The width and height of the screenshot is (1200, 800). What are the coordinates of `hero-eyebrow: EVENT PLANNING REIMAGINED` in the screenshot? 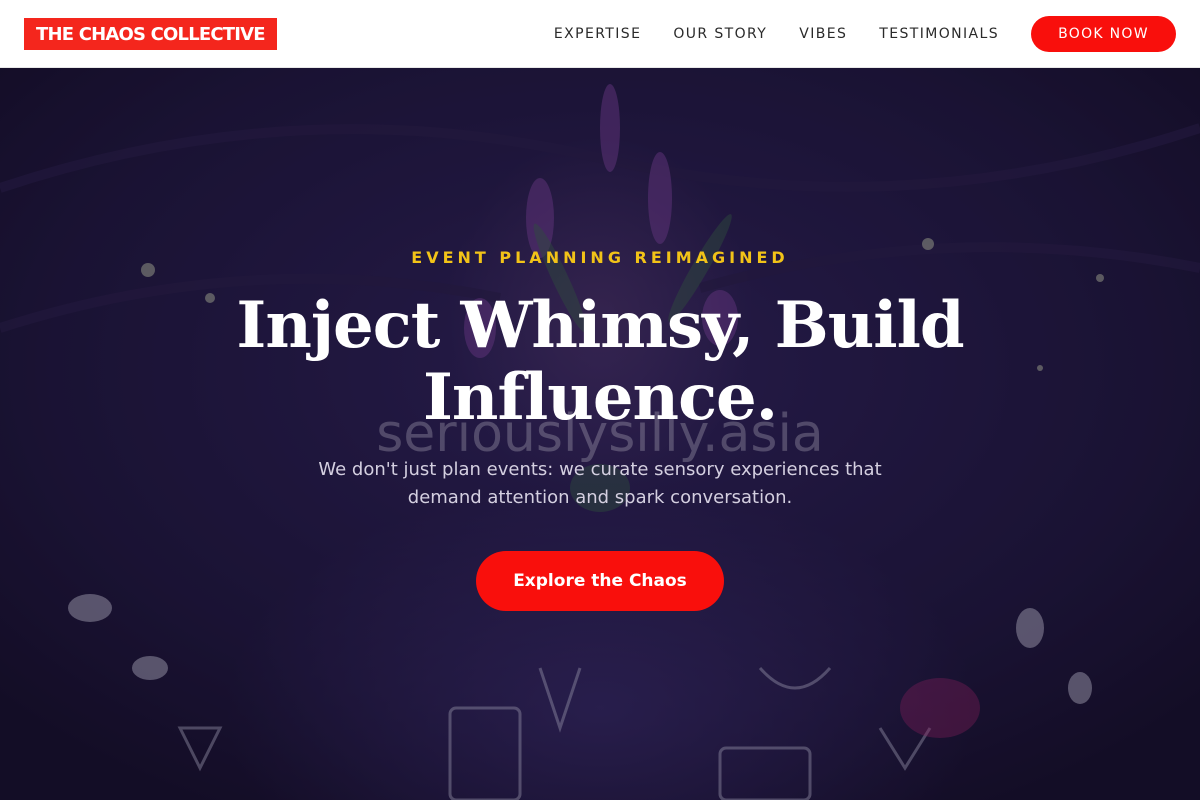 It's located at (600, 257).